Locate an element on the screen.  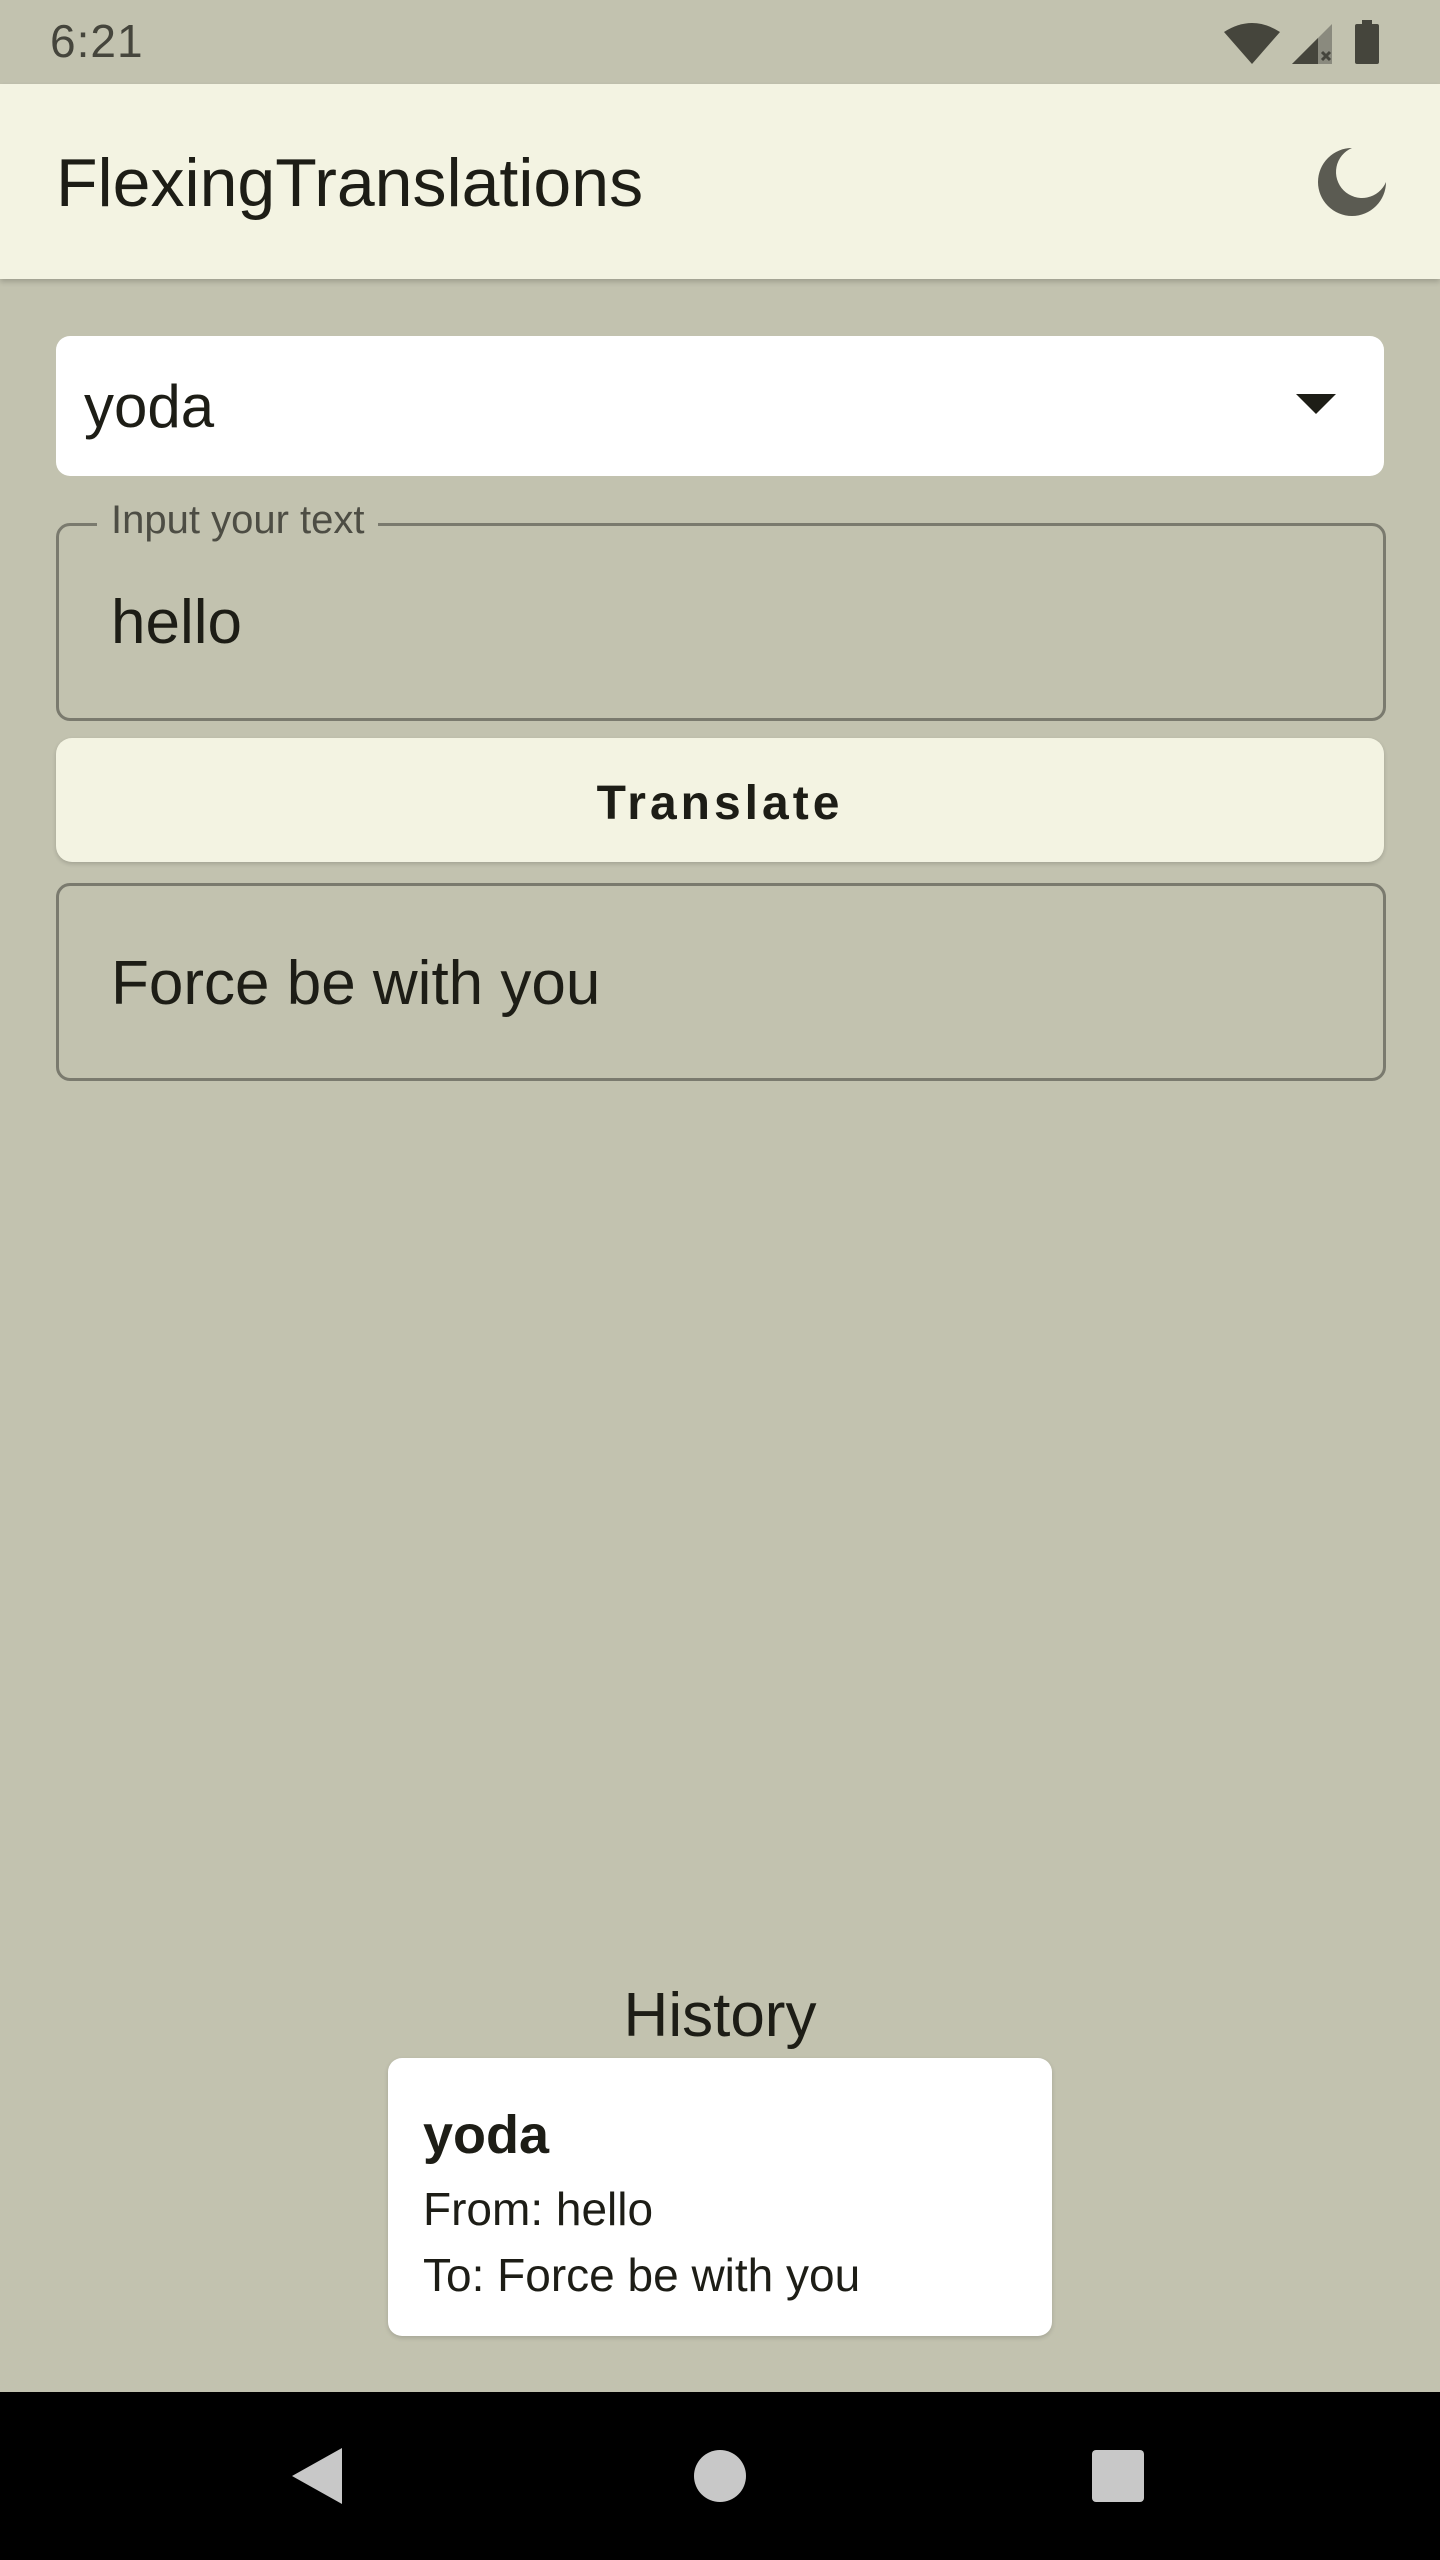
language-dropdown: yoda is located at coordinates (720, 406).